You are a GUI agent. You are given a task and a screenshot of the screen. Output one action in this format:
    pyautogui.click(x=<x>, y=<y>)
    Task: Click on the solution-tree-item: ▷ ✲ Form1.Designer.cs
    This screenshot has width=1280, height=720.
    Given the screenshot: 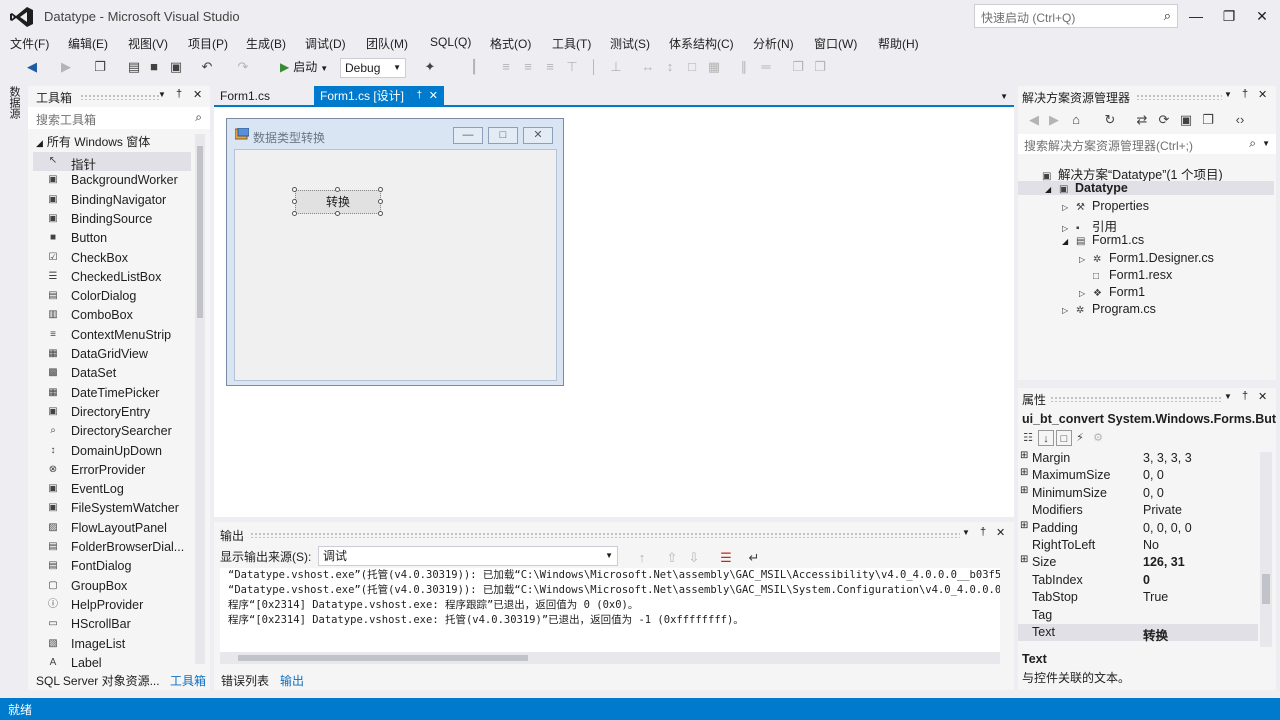 What is the action you would take?
    pyautogui.click(x=1147, y=258)
    